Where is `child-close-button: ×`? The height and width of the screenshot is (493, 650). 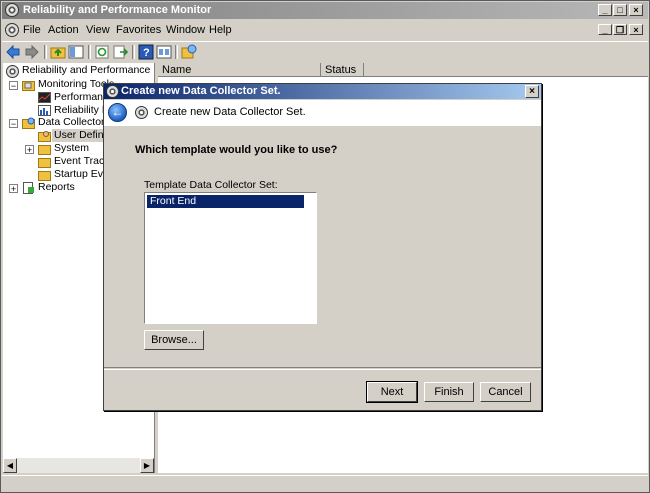 child-close-button: × is located at coordinates (636, 29).